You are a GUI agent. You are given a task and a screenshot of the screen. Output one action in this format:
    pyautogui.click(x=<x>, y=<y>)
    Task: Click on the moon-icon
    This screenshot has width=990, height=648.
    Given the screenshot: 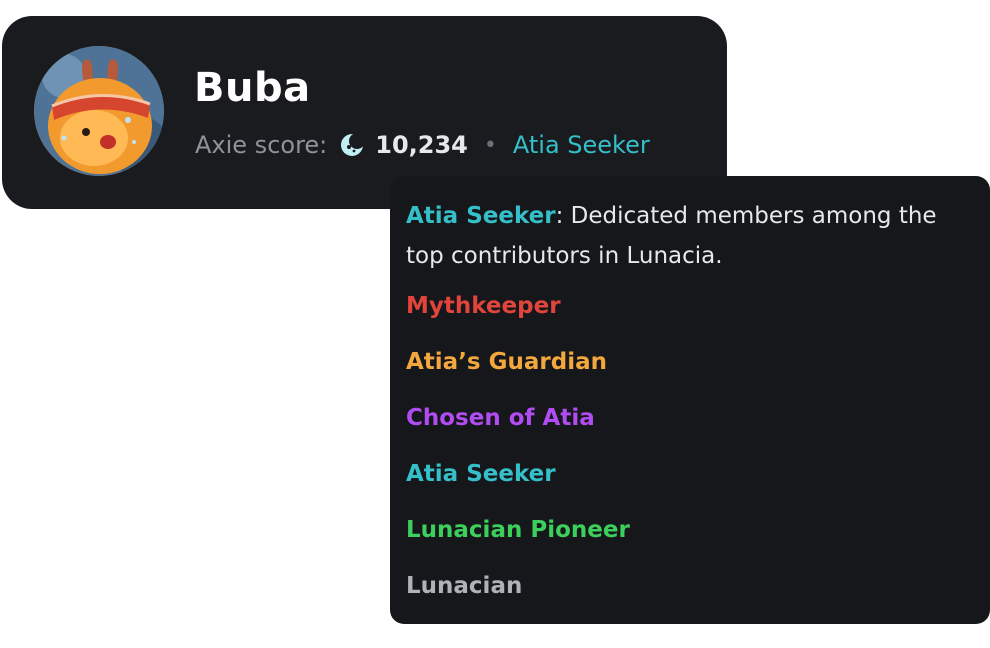 What is the action you would take?
    pyautogui.click(x=352, y=145)
    